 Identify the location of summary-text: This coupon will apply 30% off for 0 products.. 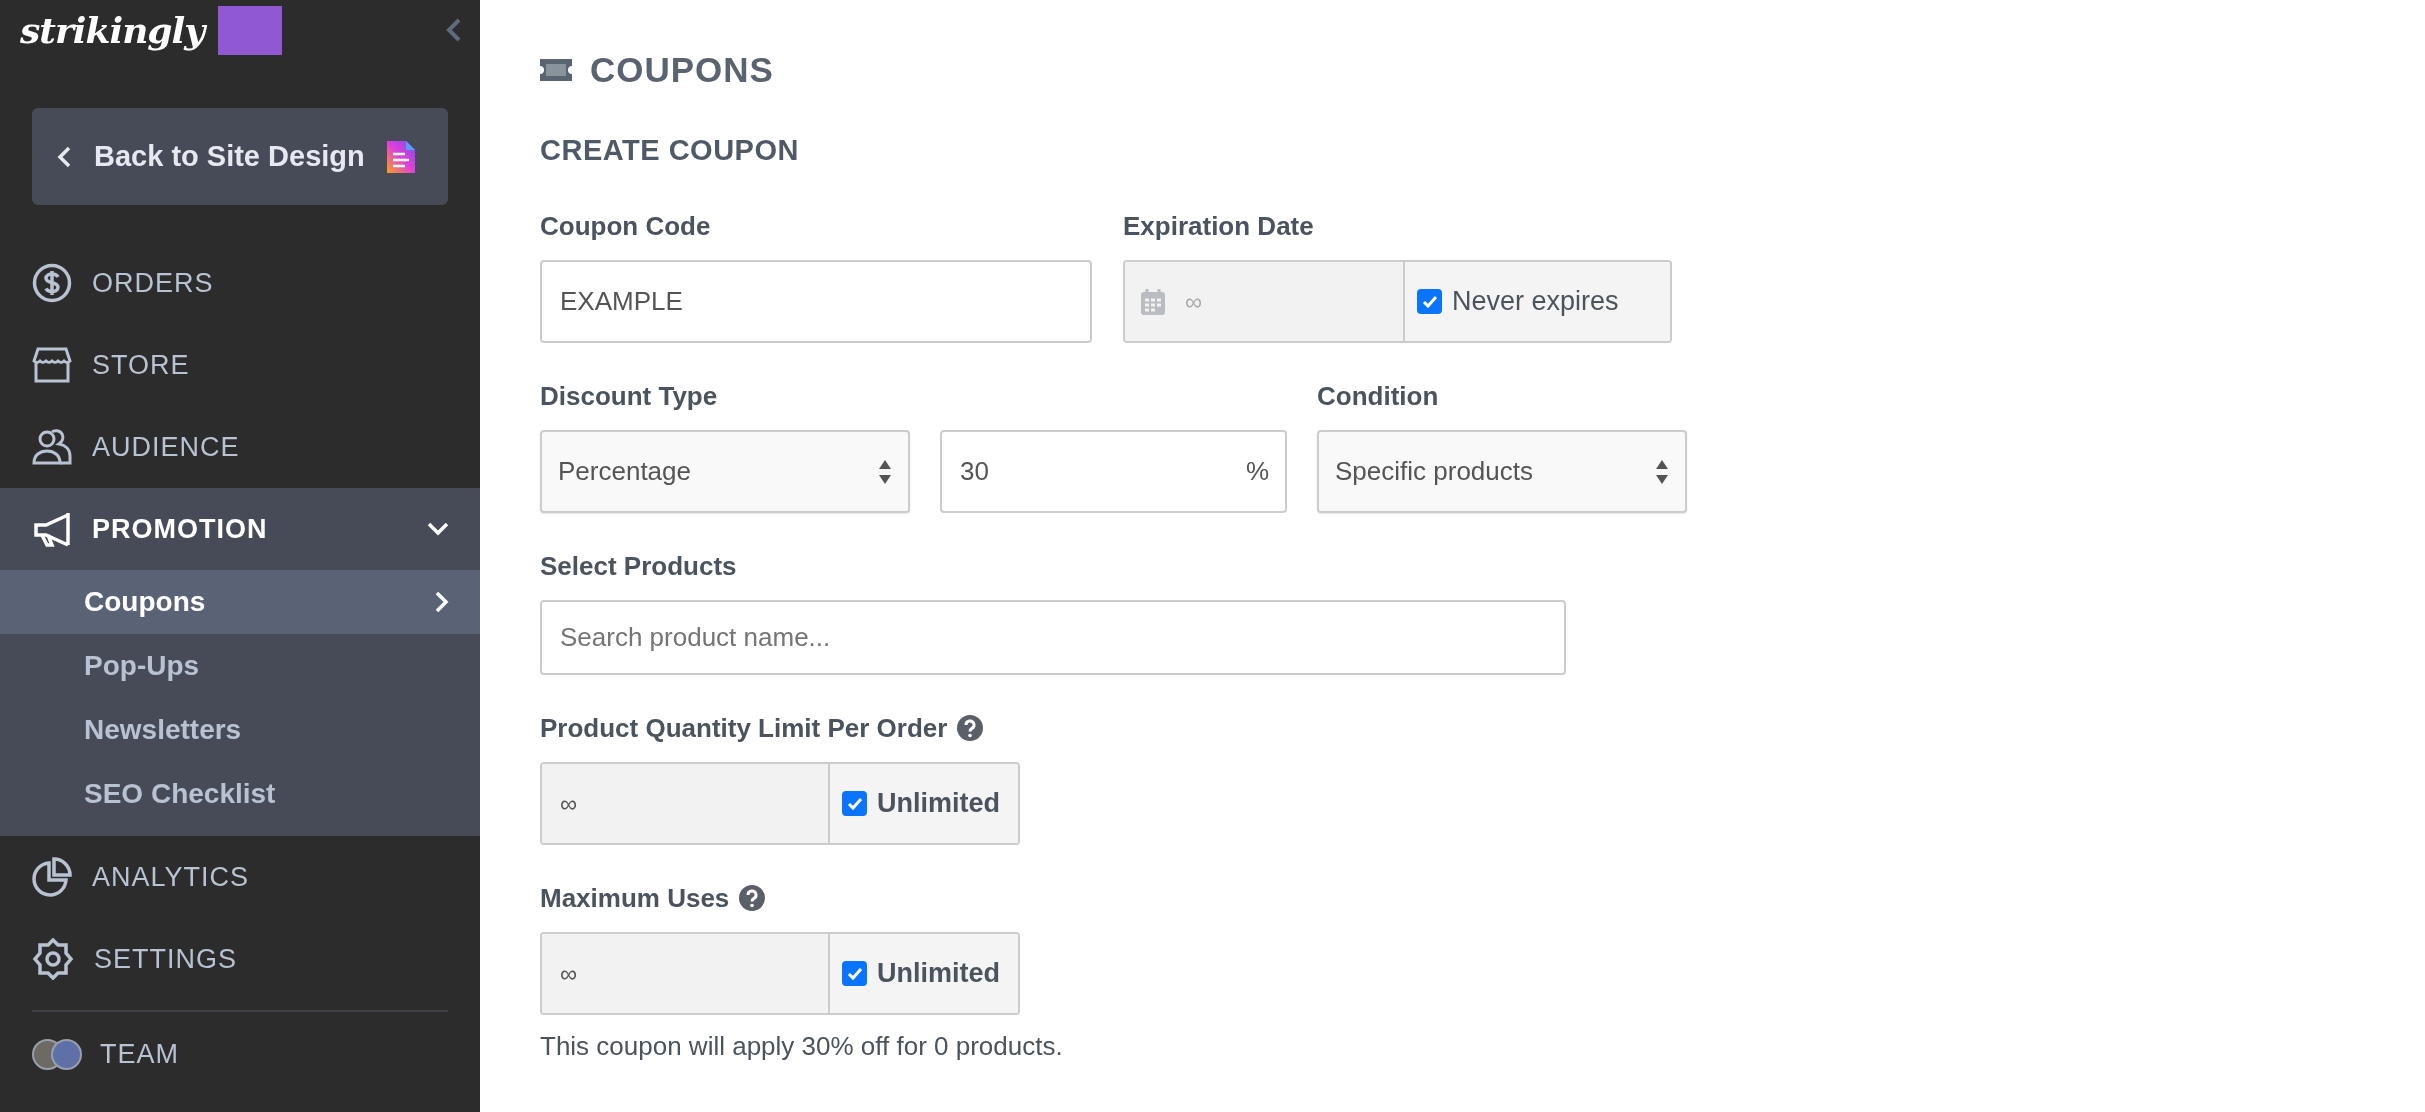
(802, 1046).